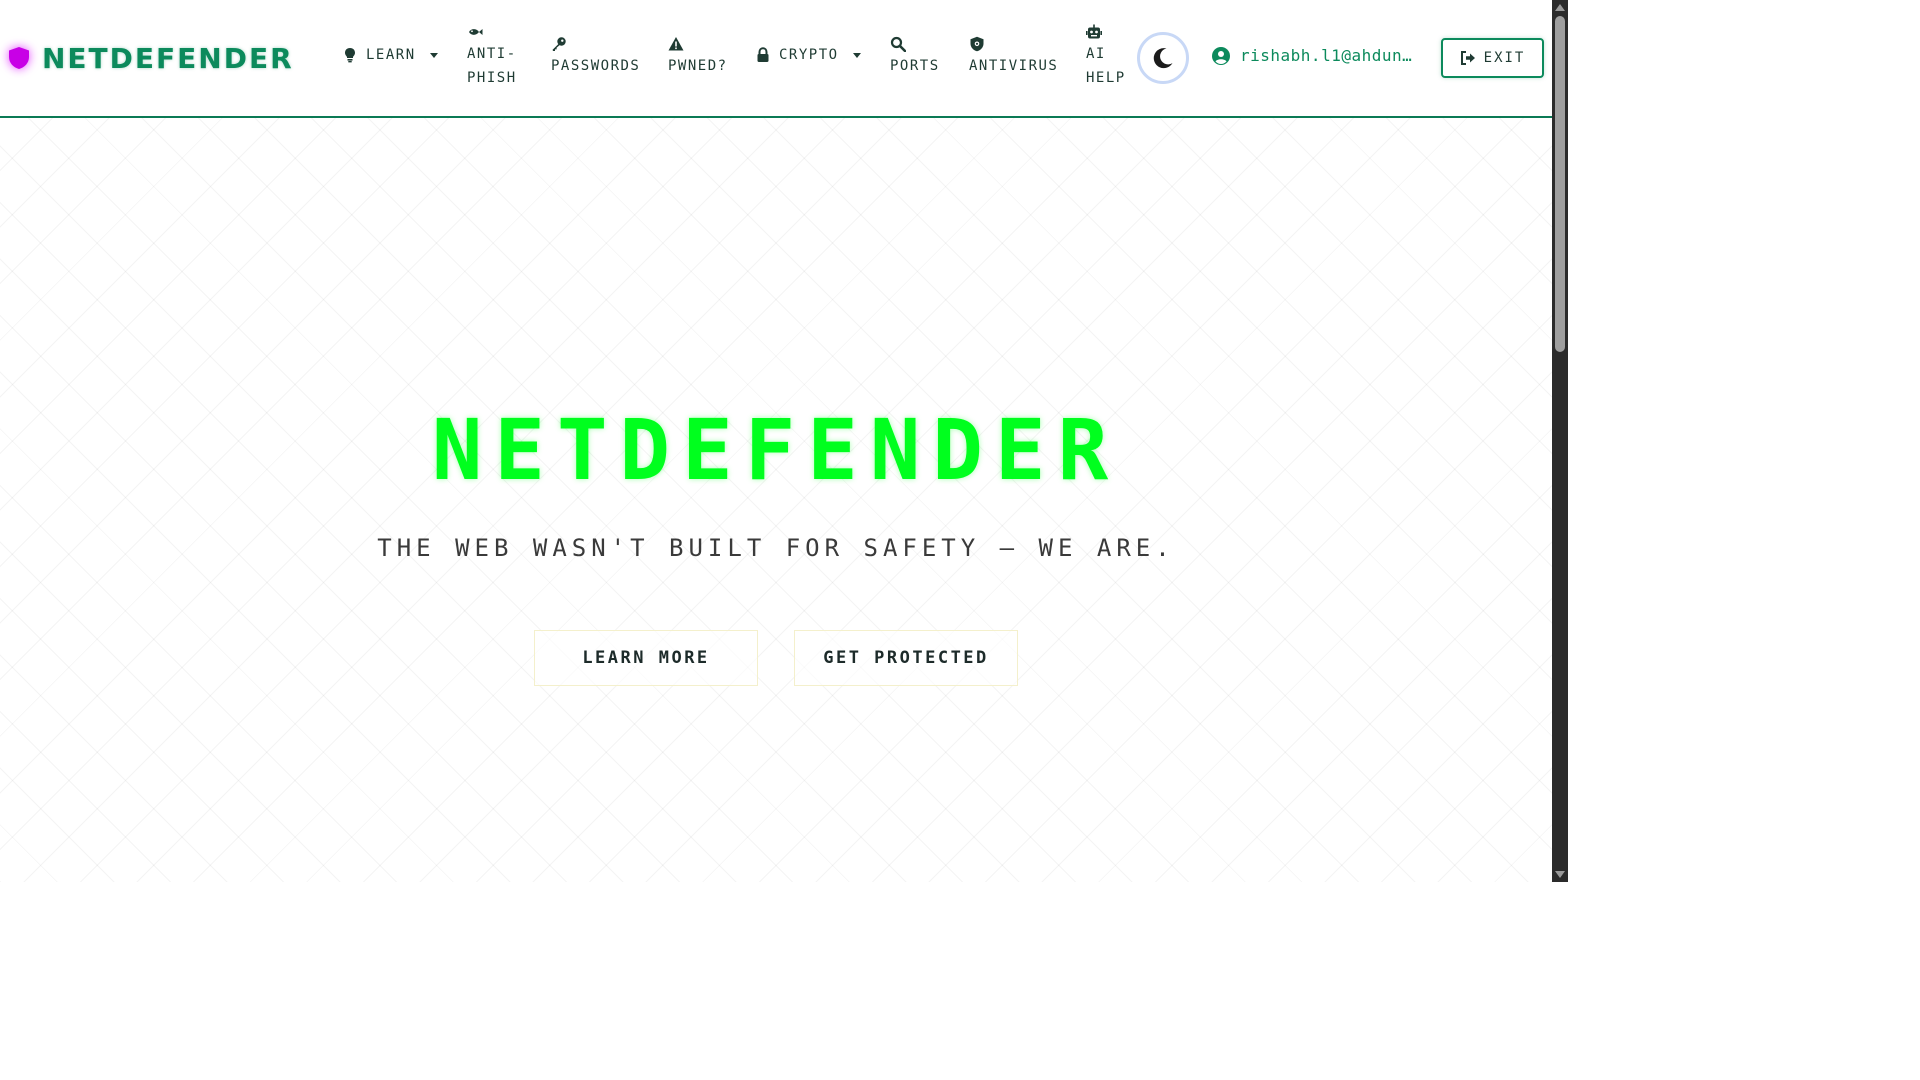  Describe the element at coordinates (1094, 31) in the screenshot. I see `robot-icon` at that location.